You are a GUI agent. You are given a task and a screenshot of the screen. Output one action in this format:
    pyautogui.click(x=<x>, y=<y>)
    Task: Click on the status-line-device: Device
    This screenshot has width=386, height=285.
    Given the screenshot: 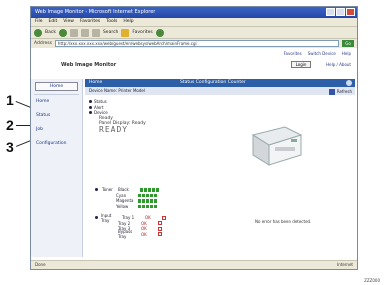 What is the action you would take?
    pyautogui.click(x=101, y=112)
    